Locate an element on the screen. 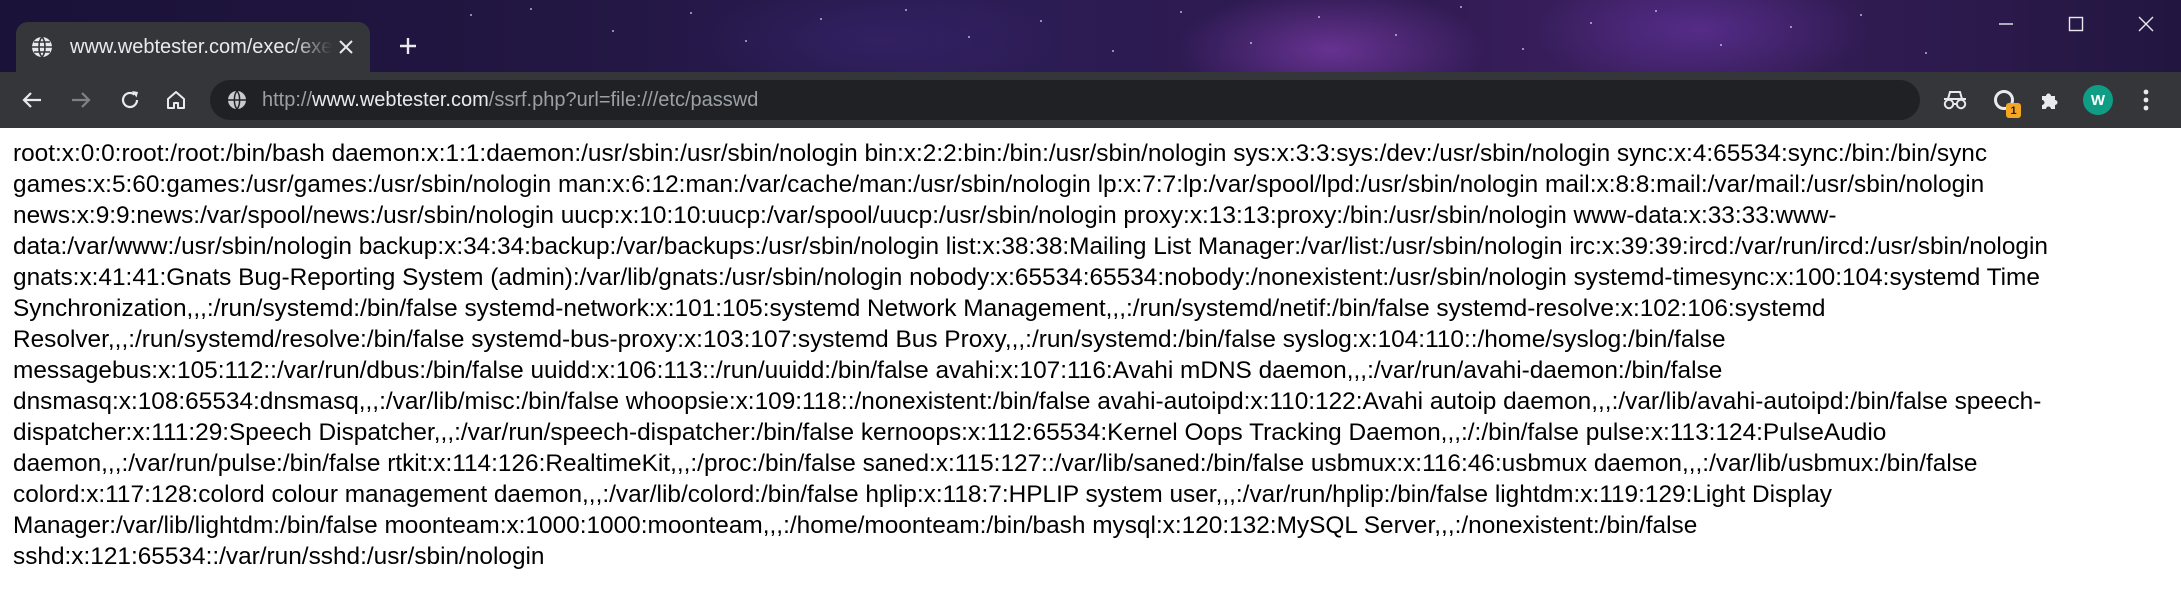 The image size is (2181, 604). globe-icon is located at coordinates (42, 47).